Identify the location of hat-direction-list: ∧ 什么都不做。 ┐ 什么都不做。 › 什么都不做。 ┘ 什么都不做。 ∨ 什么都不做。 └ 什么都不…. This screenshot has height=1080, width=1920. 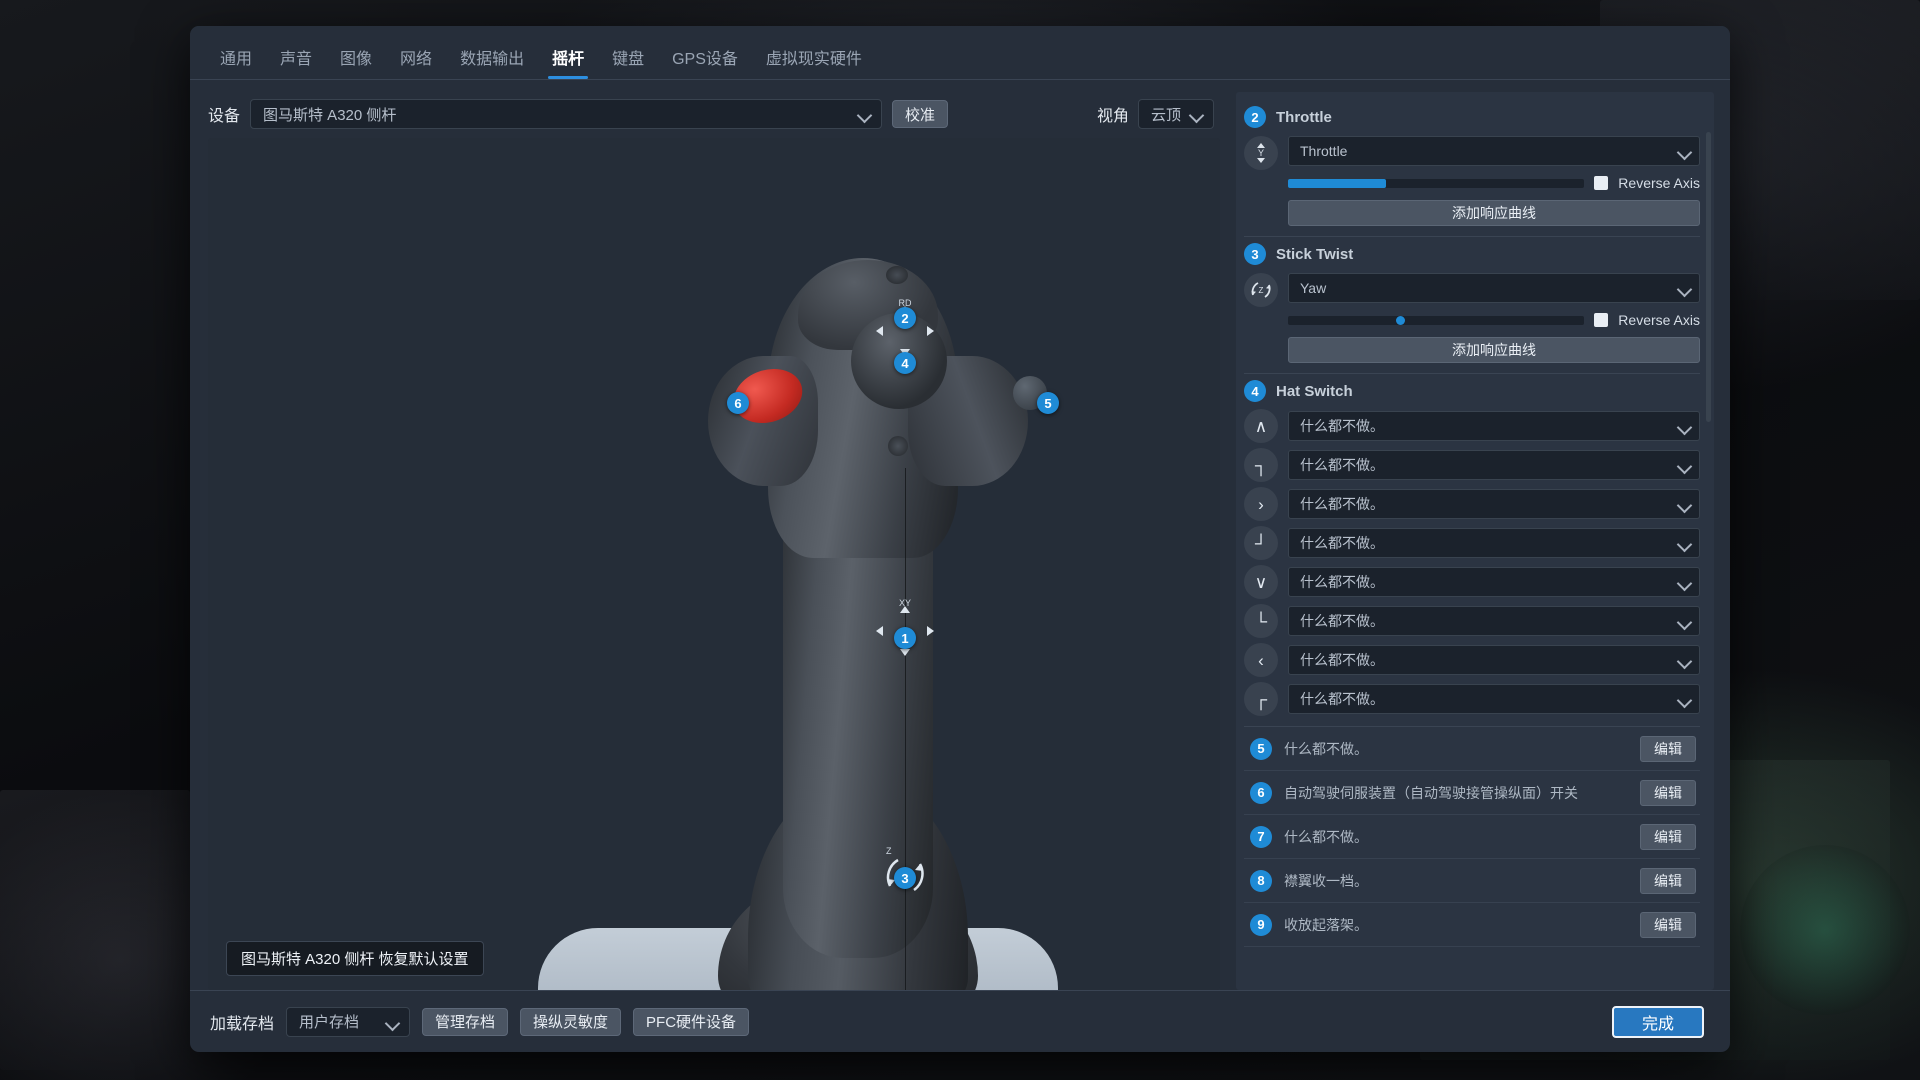
(1472, 562).